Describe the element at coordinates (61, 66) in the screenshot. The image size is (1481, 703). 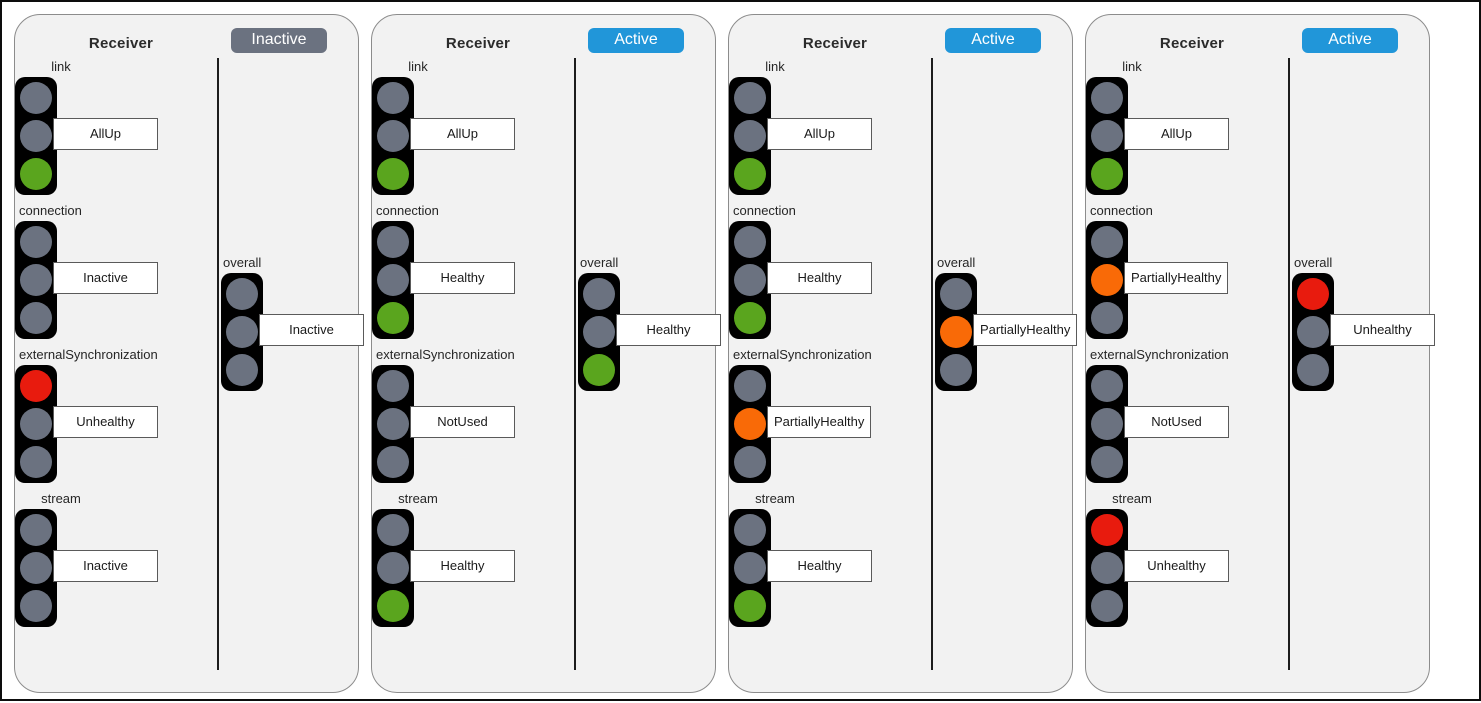
I see `signal-label: link` at that location.